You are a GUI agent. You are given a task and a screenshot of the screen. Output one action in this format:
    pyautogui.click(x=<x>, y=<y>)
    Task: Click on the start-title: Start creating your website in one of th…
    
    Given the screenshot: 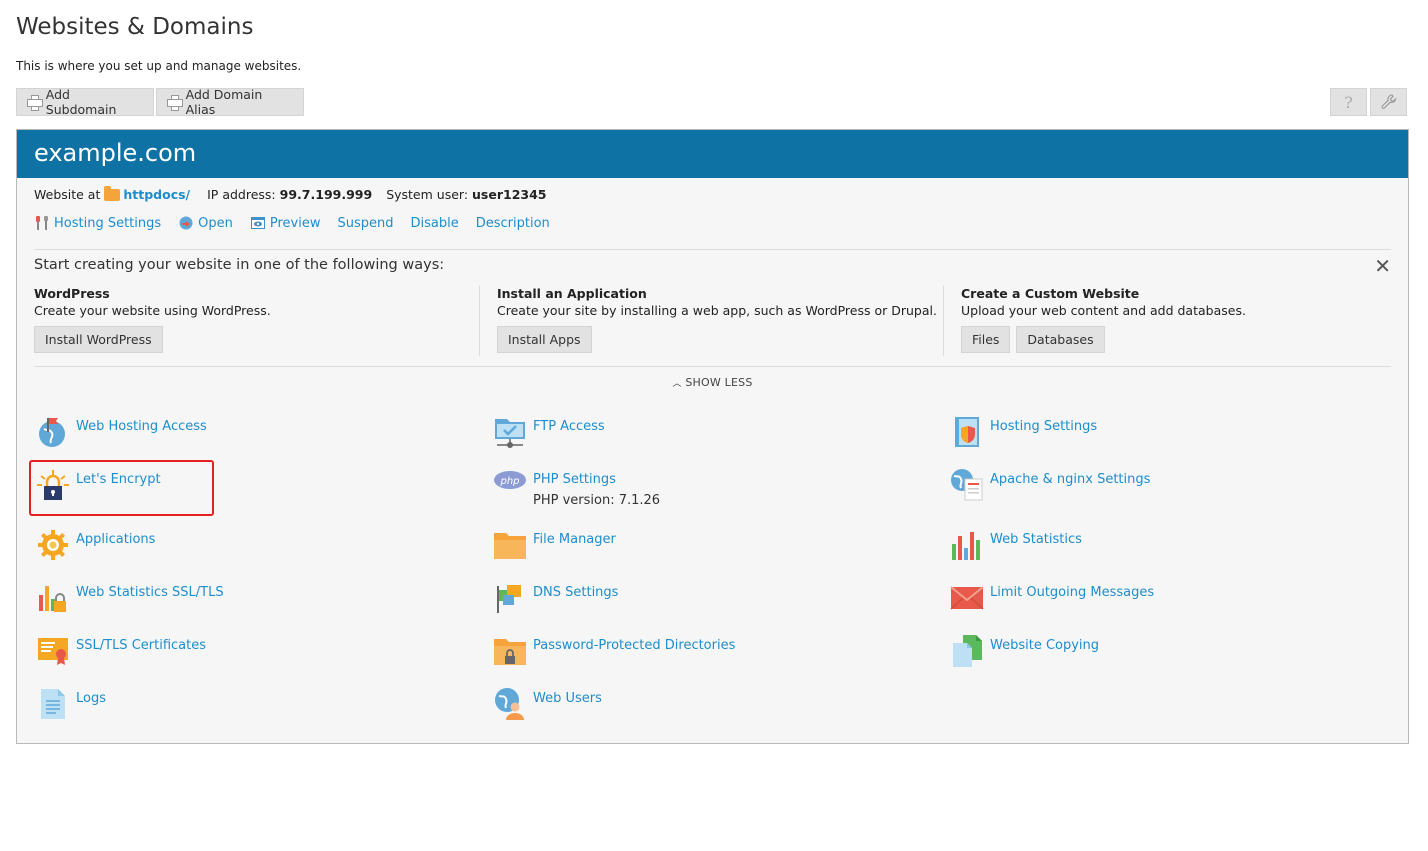 What is the action you would take?
    pyautogui.click(x=239, y=265)
    